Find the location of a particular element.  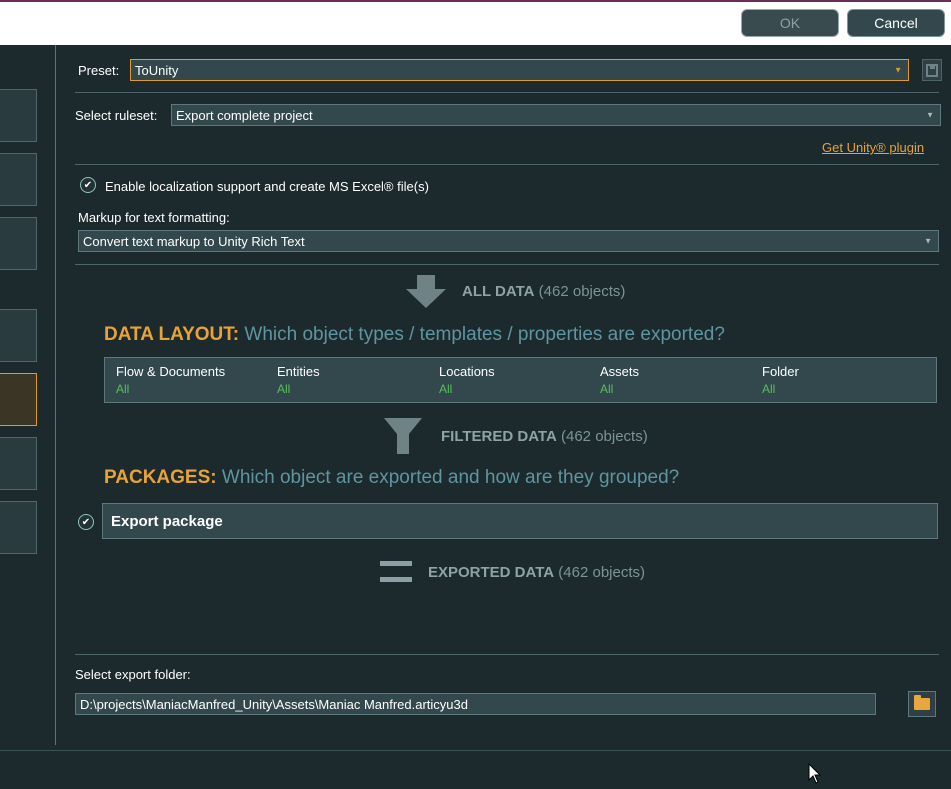

save-icon is located at coordinates (932, 70).